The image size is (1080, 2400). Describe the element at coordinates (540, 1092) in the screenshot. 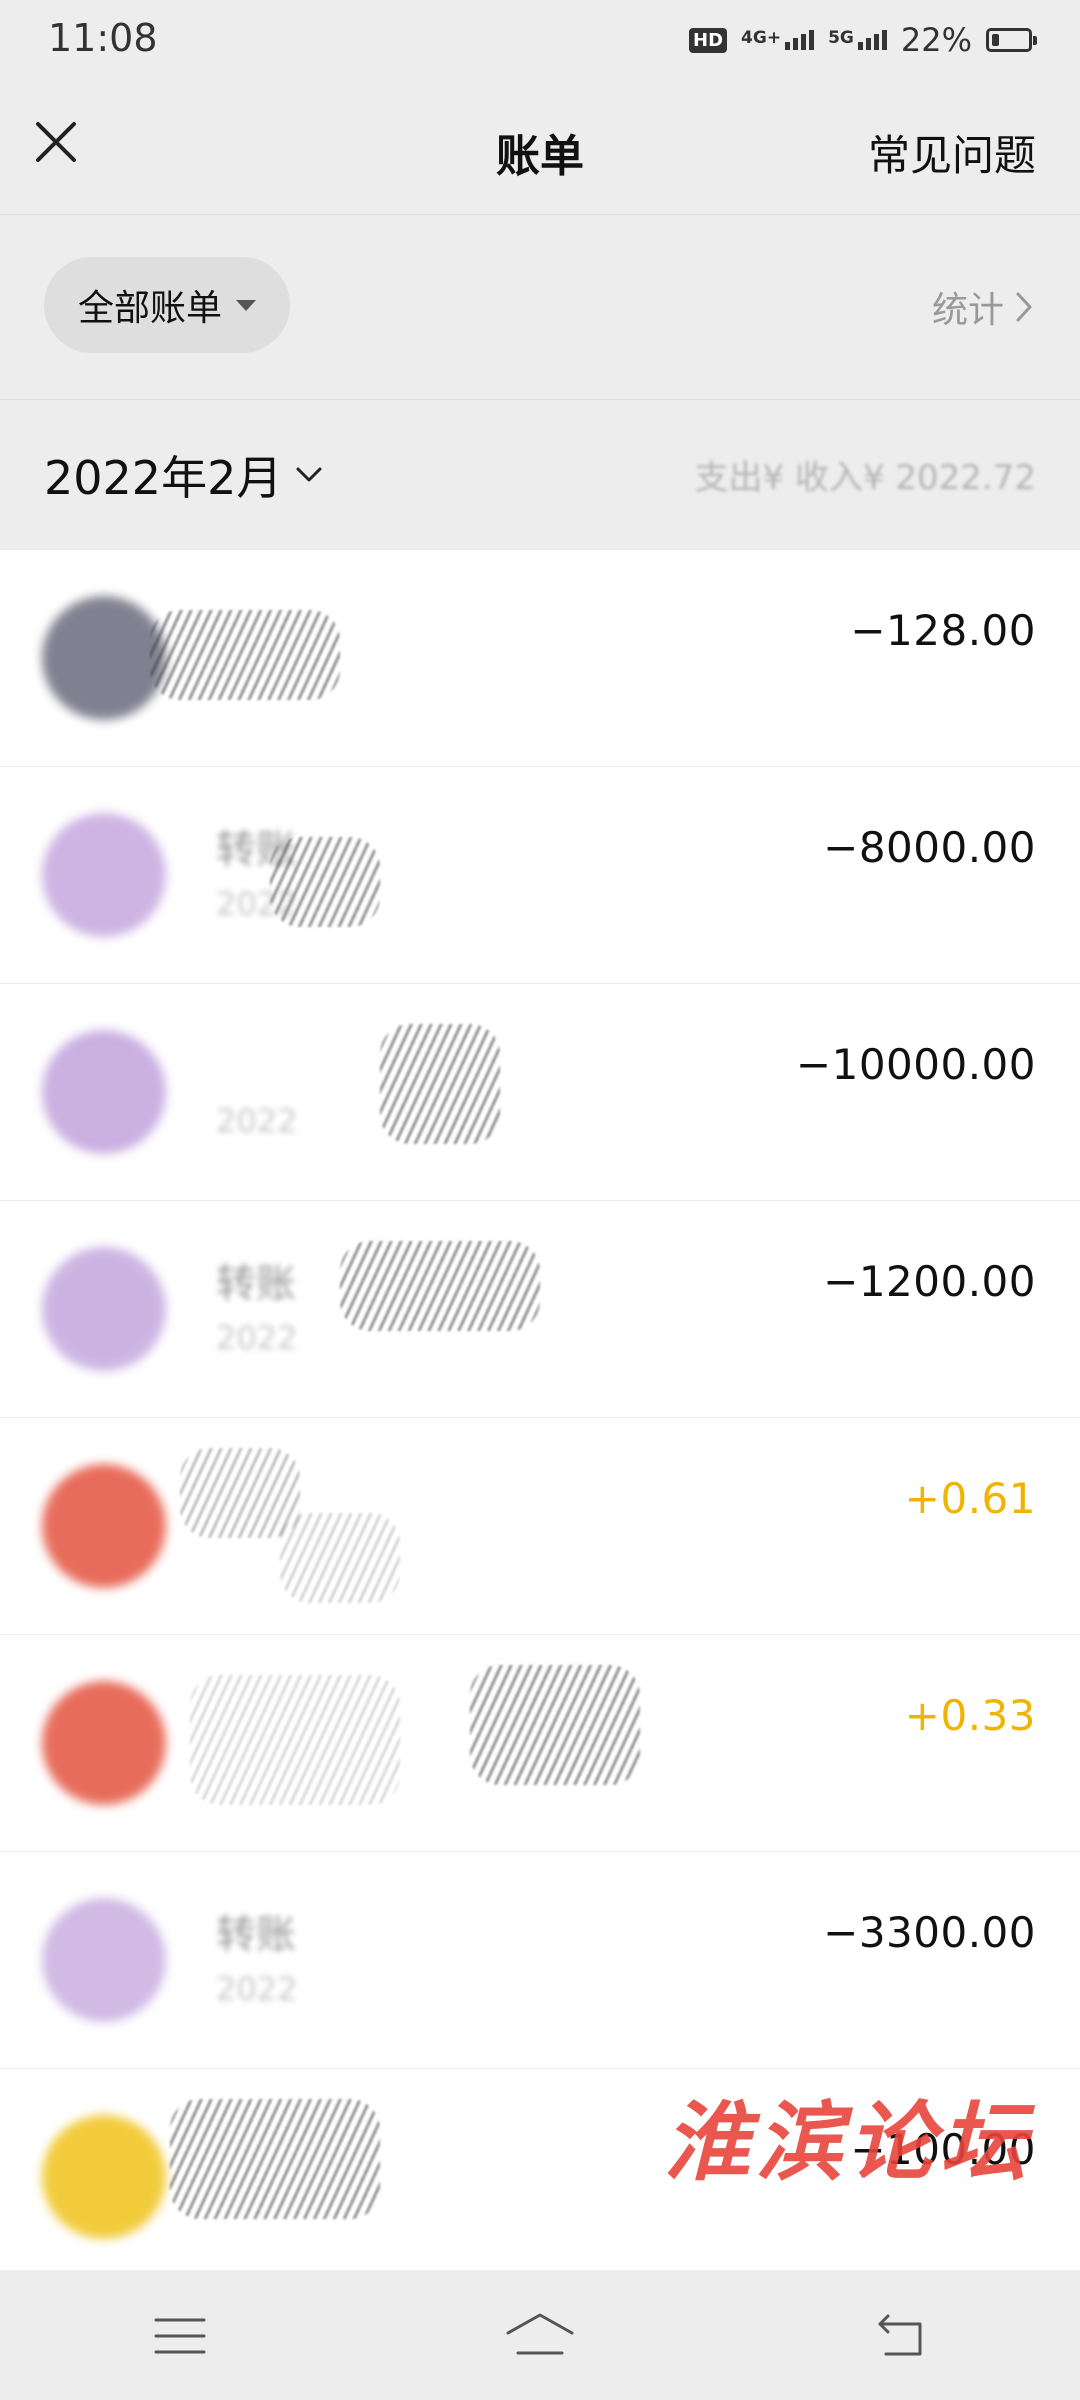

I see `transaction-row: 2022 −10000.00` at that location.